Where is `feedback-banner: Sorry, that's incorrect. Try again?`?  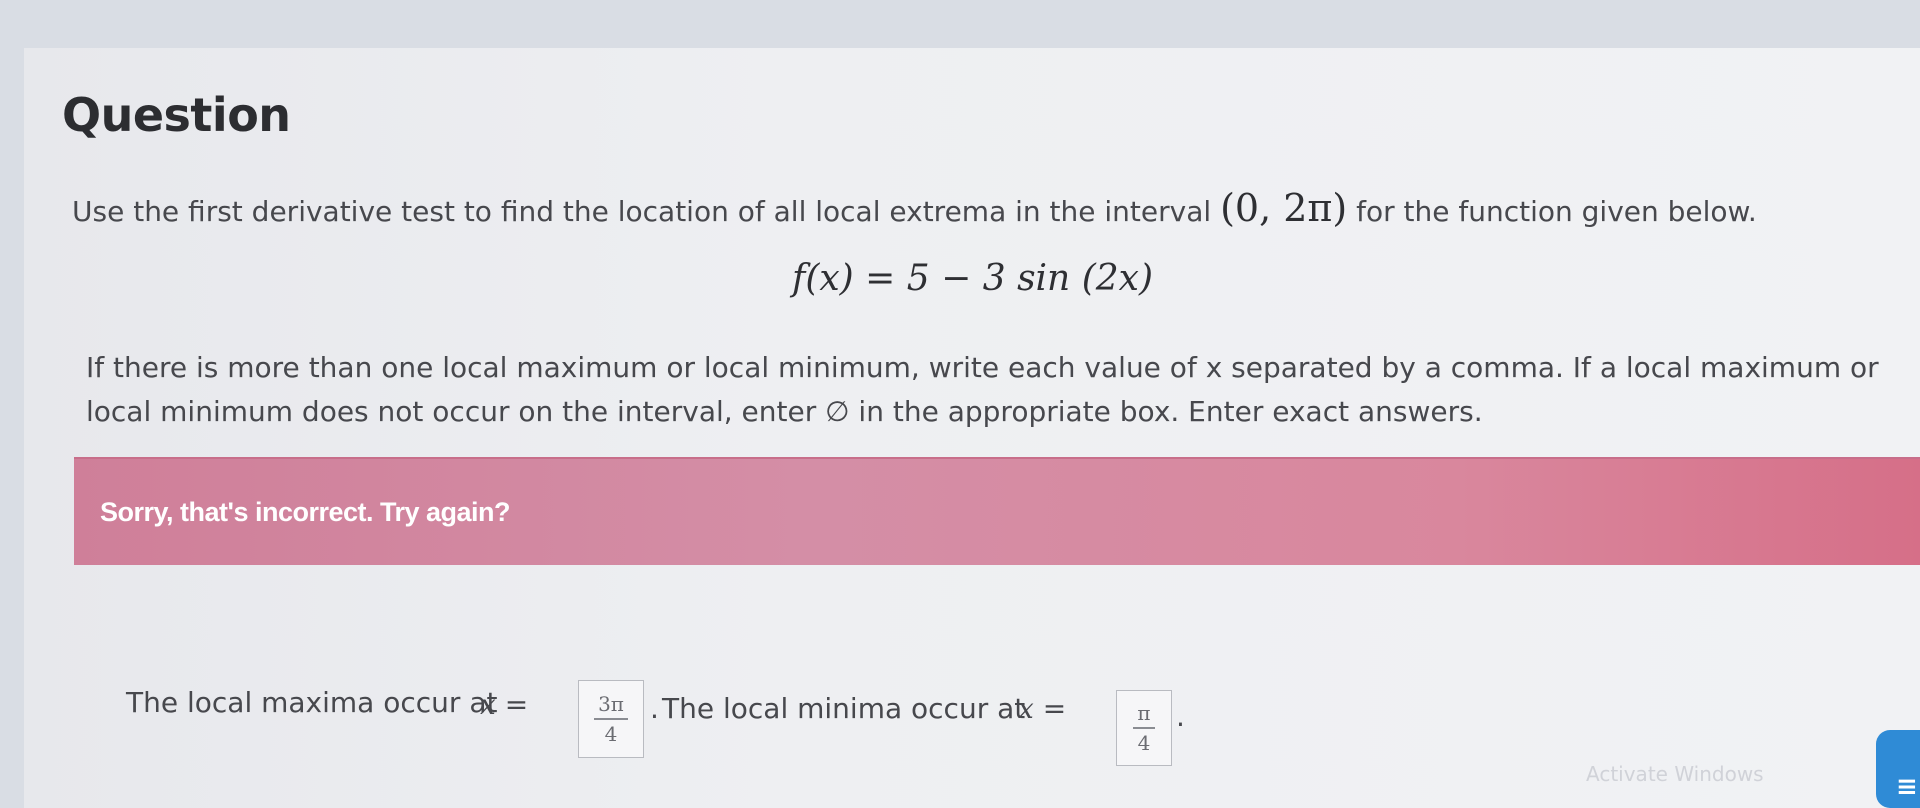
feedback-banner: Sorry, that's incorrect. Try again? is located at coordinates (997, 511).